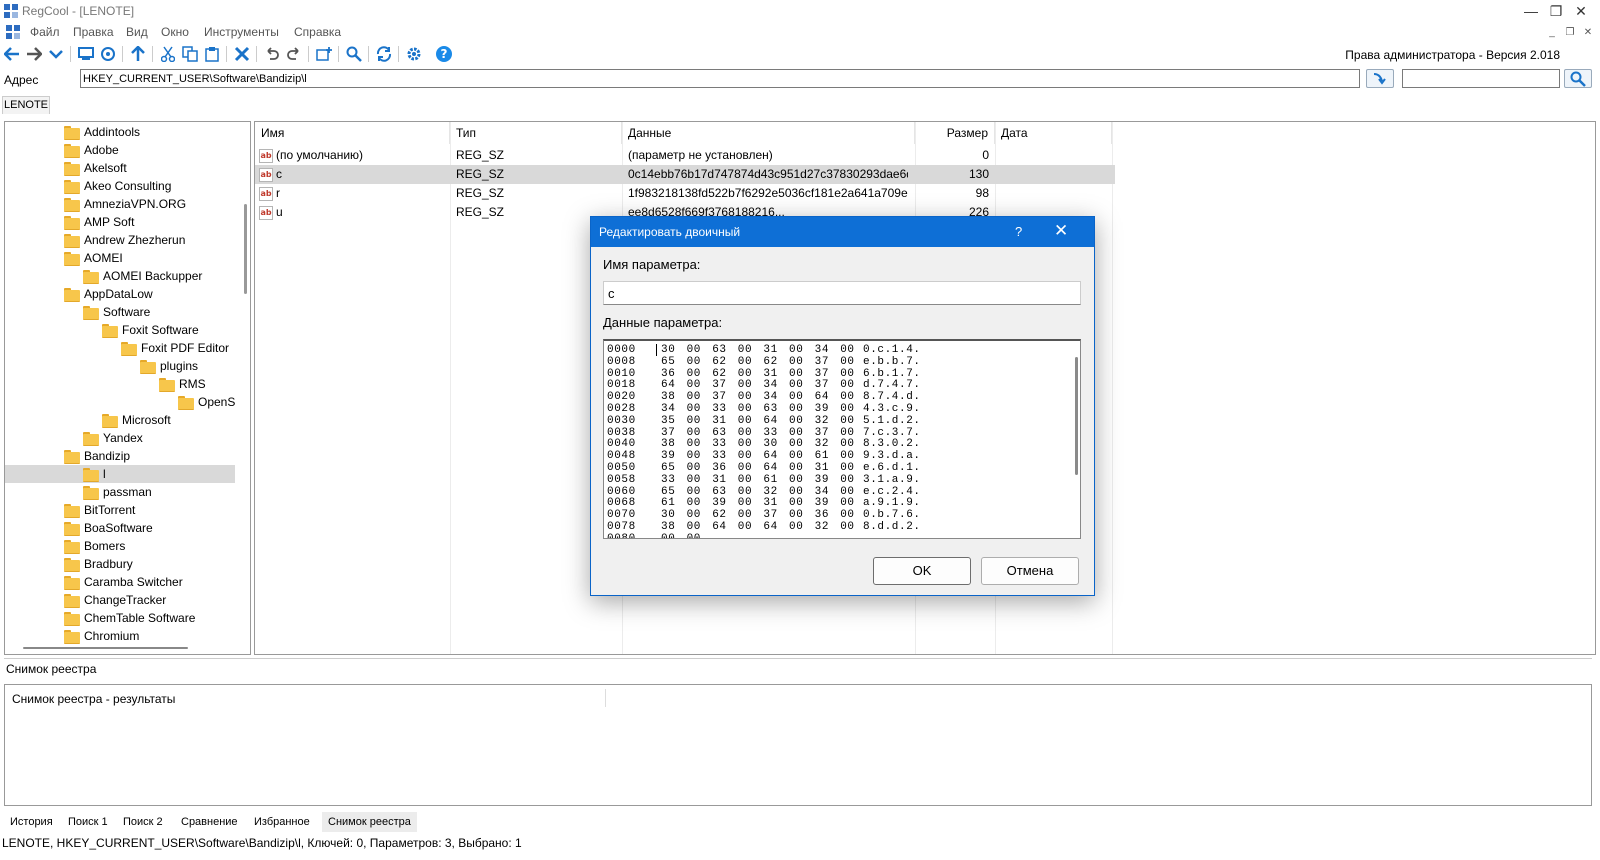  Describe the element at coordinates (266, 174) in the screenshot. I see `string-value-icon: ab` at that location.